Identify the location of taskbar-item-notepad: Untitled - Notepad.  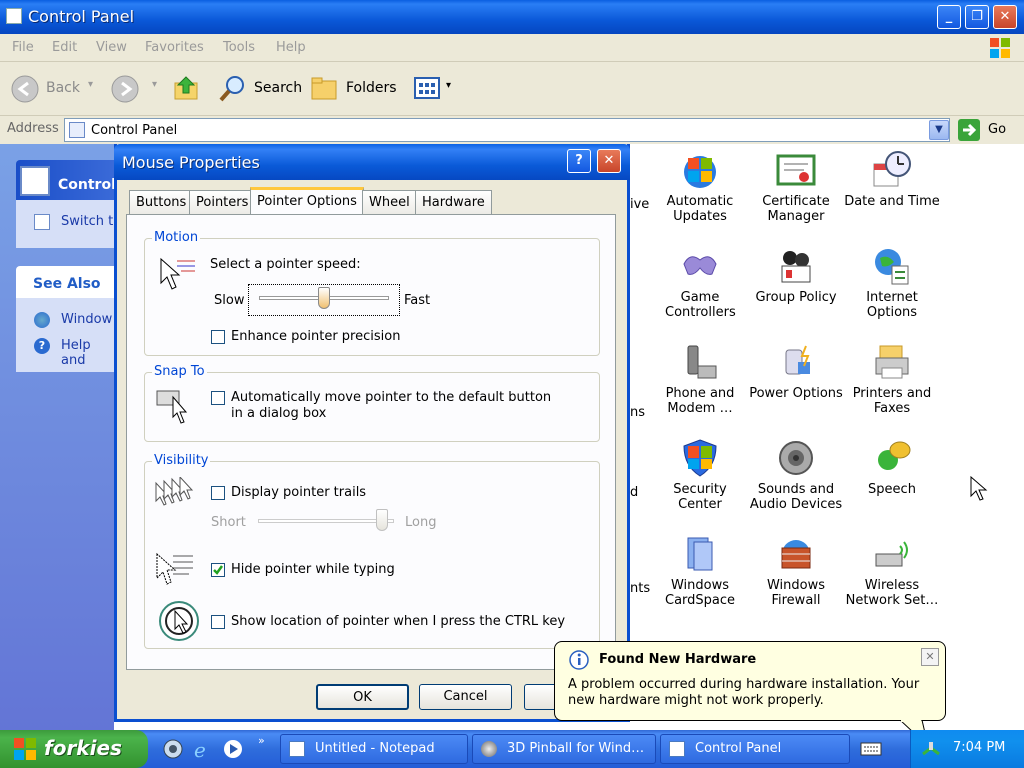
(374, 749).